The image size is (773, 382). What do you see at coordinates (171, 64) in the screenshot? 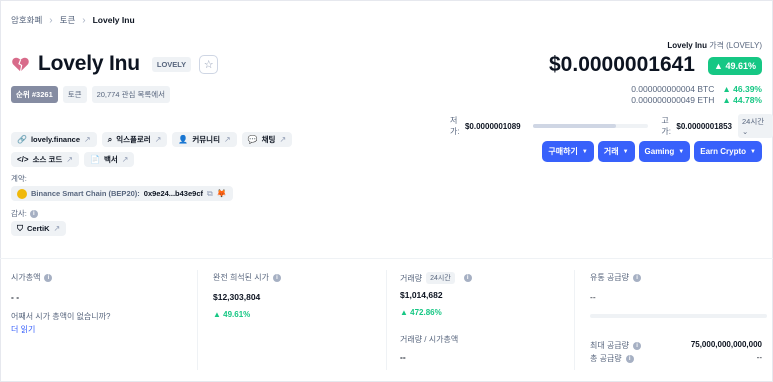
I see `coin-symbol-badge: LOVELY` at bounding box center [171, 64].